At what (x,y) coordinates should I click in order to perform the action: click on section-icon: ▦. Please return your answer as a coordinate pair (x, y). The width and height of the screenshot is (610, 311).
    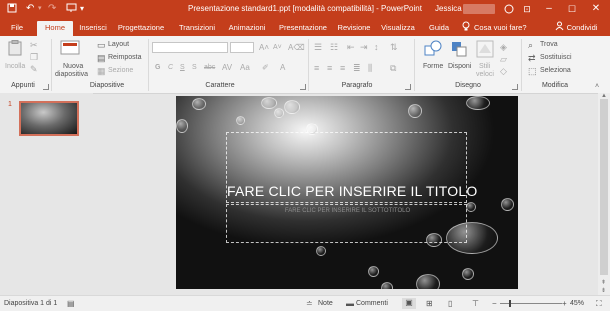
    Looking at the image, I should click on (101, 71).